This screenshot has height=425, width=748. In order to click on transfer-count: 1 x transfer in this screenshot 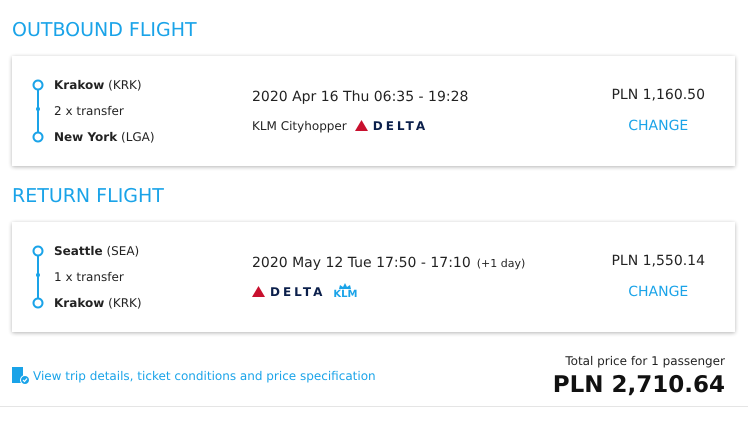, I will do `click(89, 277)`.